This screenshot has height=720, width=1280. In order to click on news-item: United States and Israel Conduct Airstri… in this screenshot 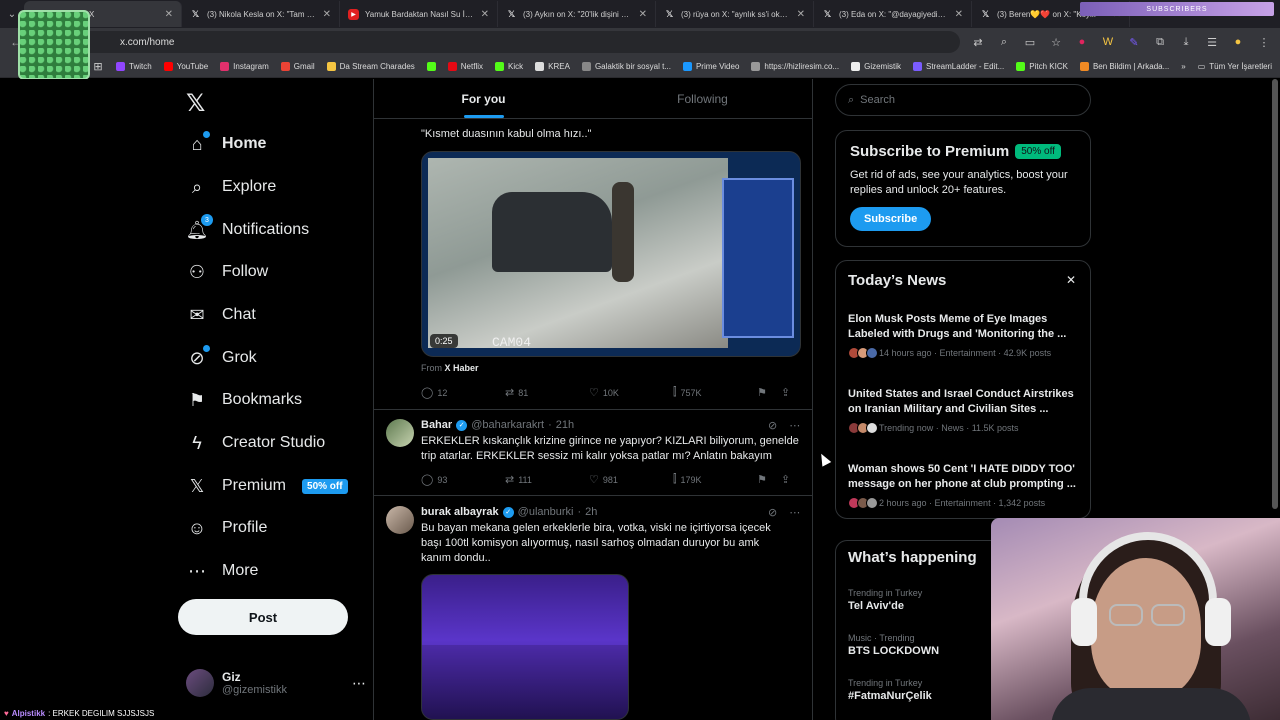, I will do `click(964, 410)`.